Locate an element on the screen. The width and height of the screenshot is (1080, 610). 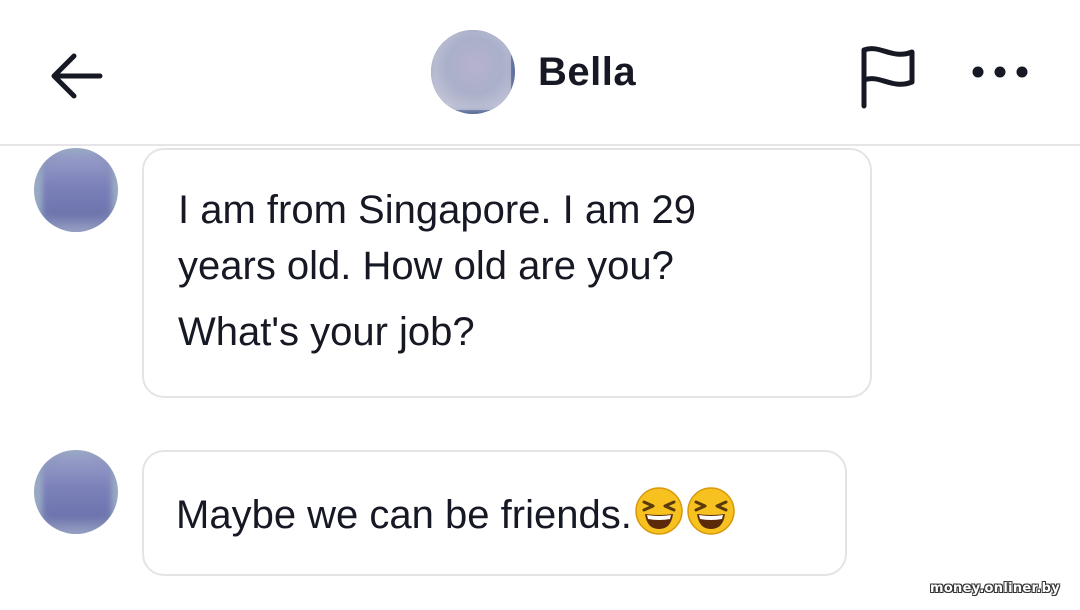
back-button is located at coordinates (76, 76).